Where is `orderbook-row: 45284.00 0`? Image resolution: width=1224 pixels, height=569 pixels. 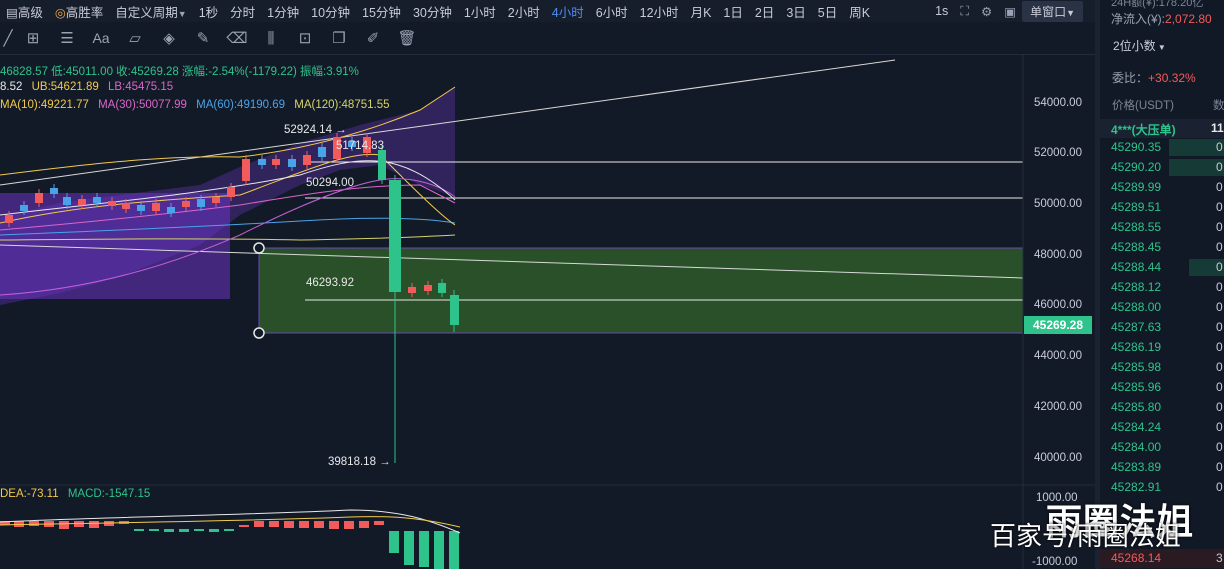 orderbook-row: 45284.00 0 is located at coordinates (1162, 447).